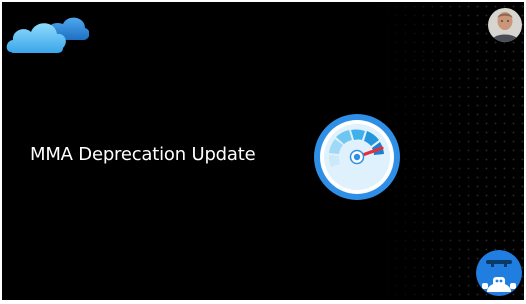  Describe the element at coordinates (143, 154) in the screenshot. I see `slide-title: MMA Deprecation Update` at that location.